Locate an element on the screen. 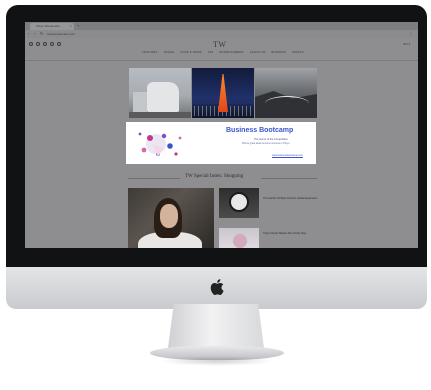 The height and width of the screenshot is (390, 431). tower-shape is located at coordinates (223, 93).